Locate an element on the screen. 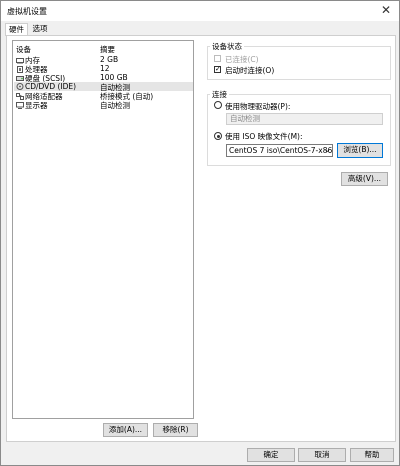 This screenshot has width=400, height=466. iso-image-radio is located at coordinates (218, 136).